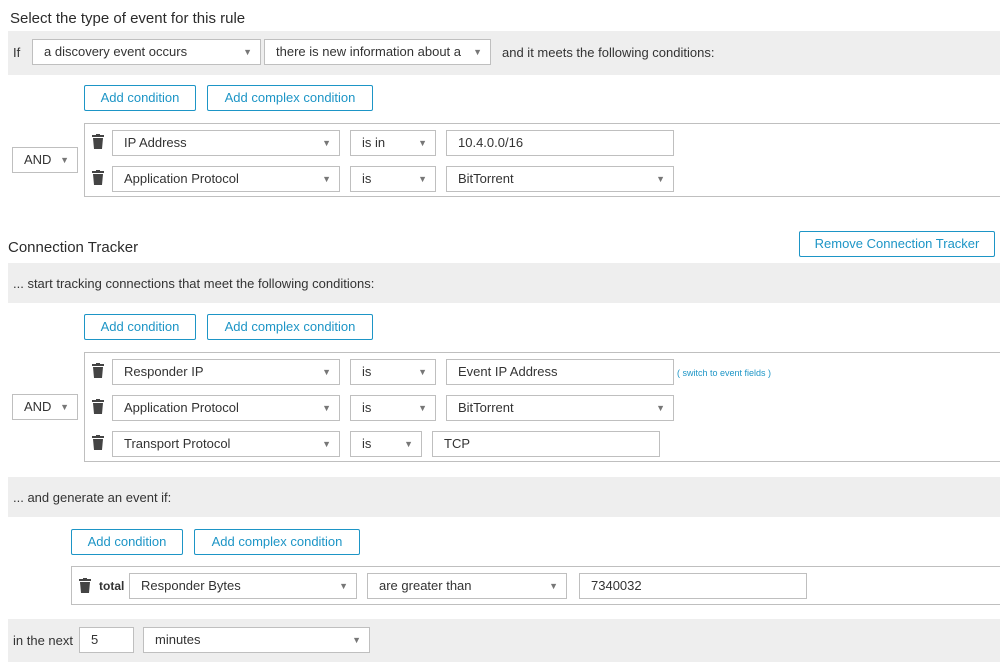 The height and width of the screenshot is (666, 1000). What do you see at coordinates (560, 143) in the screenshot?
I see `condition-value-input: 10.4.0.0/16` at bounding box center [560, 143].